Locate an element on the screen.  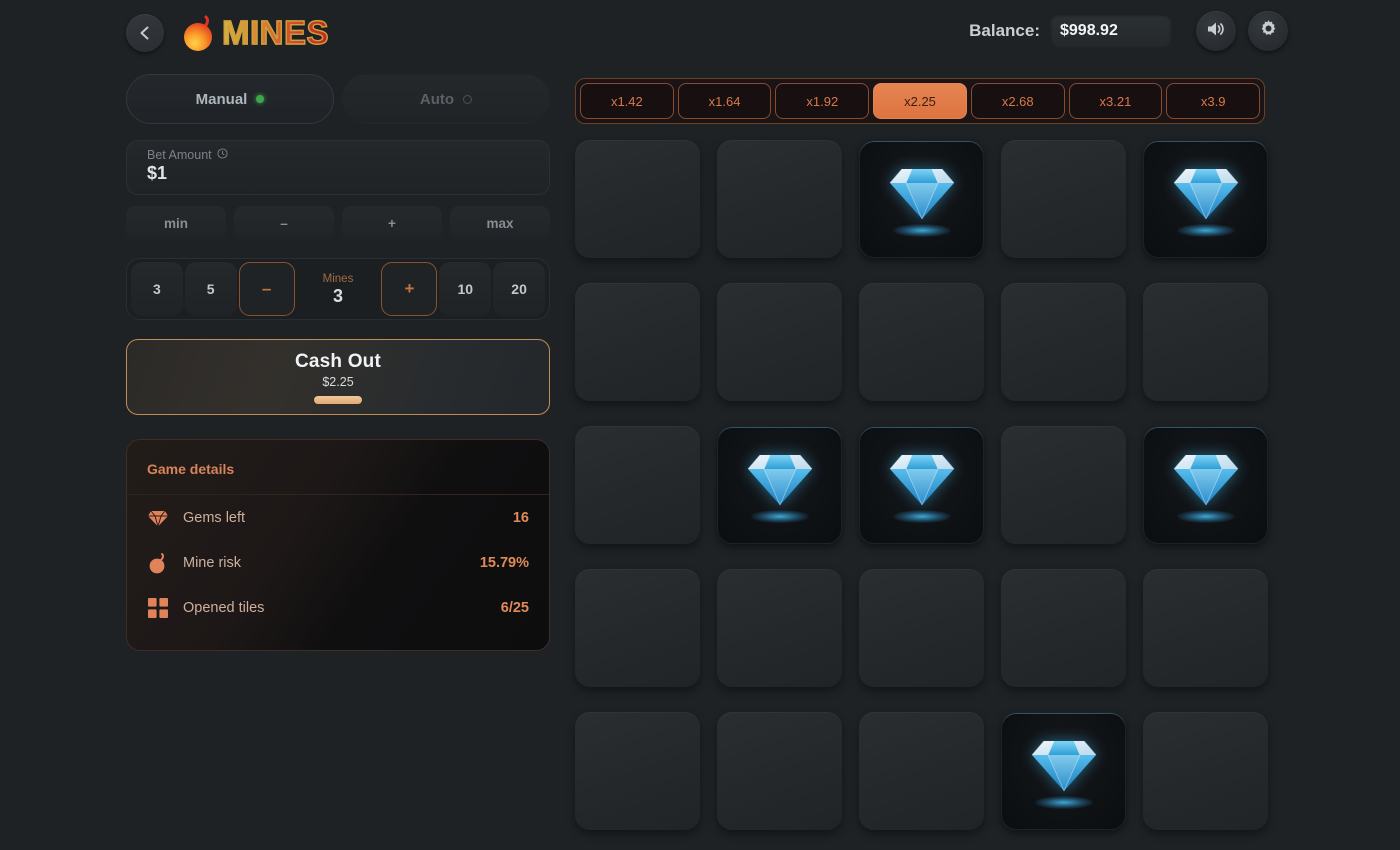
tile-gem-r3c2 is located at coordinates (779, 485).